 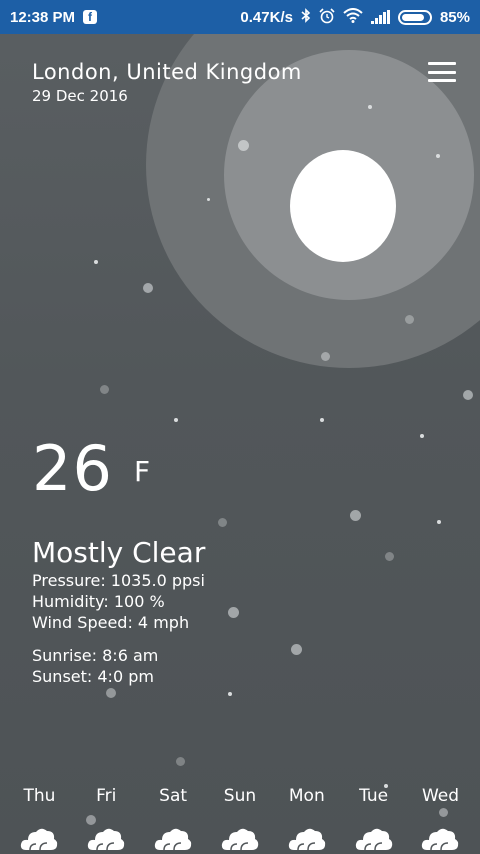 What do you see at coordinates (173, 796) in the screenshot?
I see `forecast-day-label: Sat` at bounding box center [173, 796].